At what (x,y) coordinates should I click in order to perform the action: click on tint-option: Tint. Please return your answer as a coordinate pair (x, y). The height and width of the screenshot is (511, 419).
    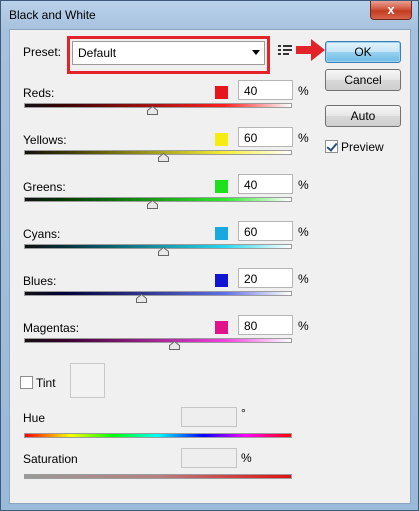
    Looking at the image, I should click on (38, 382).